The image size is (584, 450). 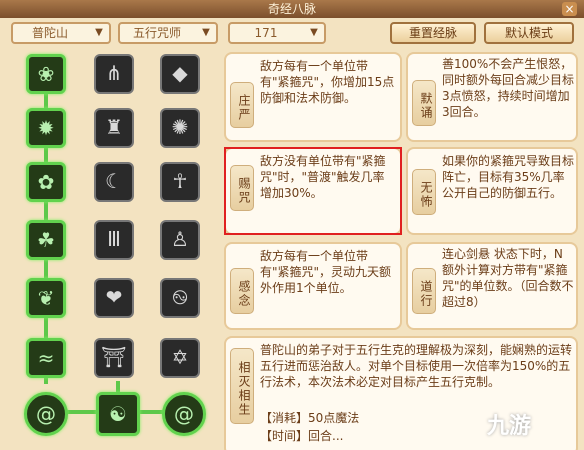 I want to click on skill-card-wubu: 无怖 如果你的紧箍咒导致目标阵亡，目标有35%几率公开自己的防御五行。, so click(x=492, y=191).